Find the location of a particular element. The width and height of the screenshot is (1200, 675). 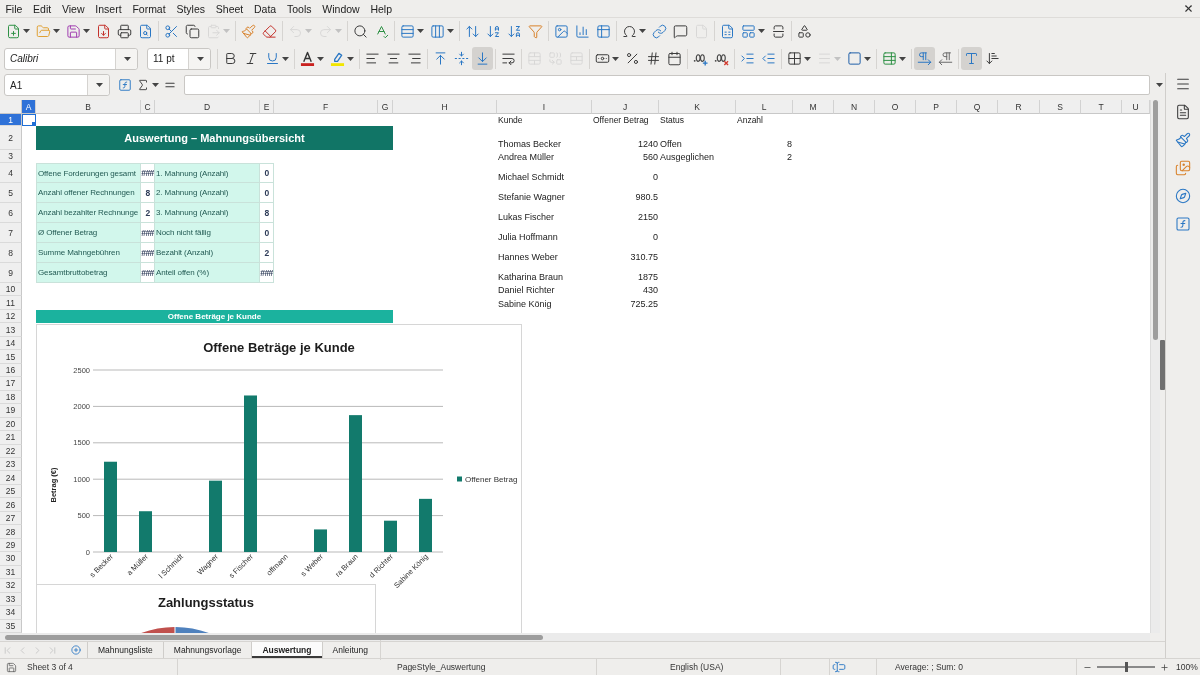

sheet-tab: Anleitung is located at coordinates (349, 650).